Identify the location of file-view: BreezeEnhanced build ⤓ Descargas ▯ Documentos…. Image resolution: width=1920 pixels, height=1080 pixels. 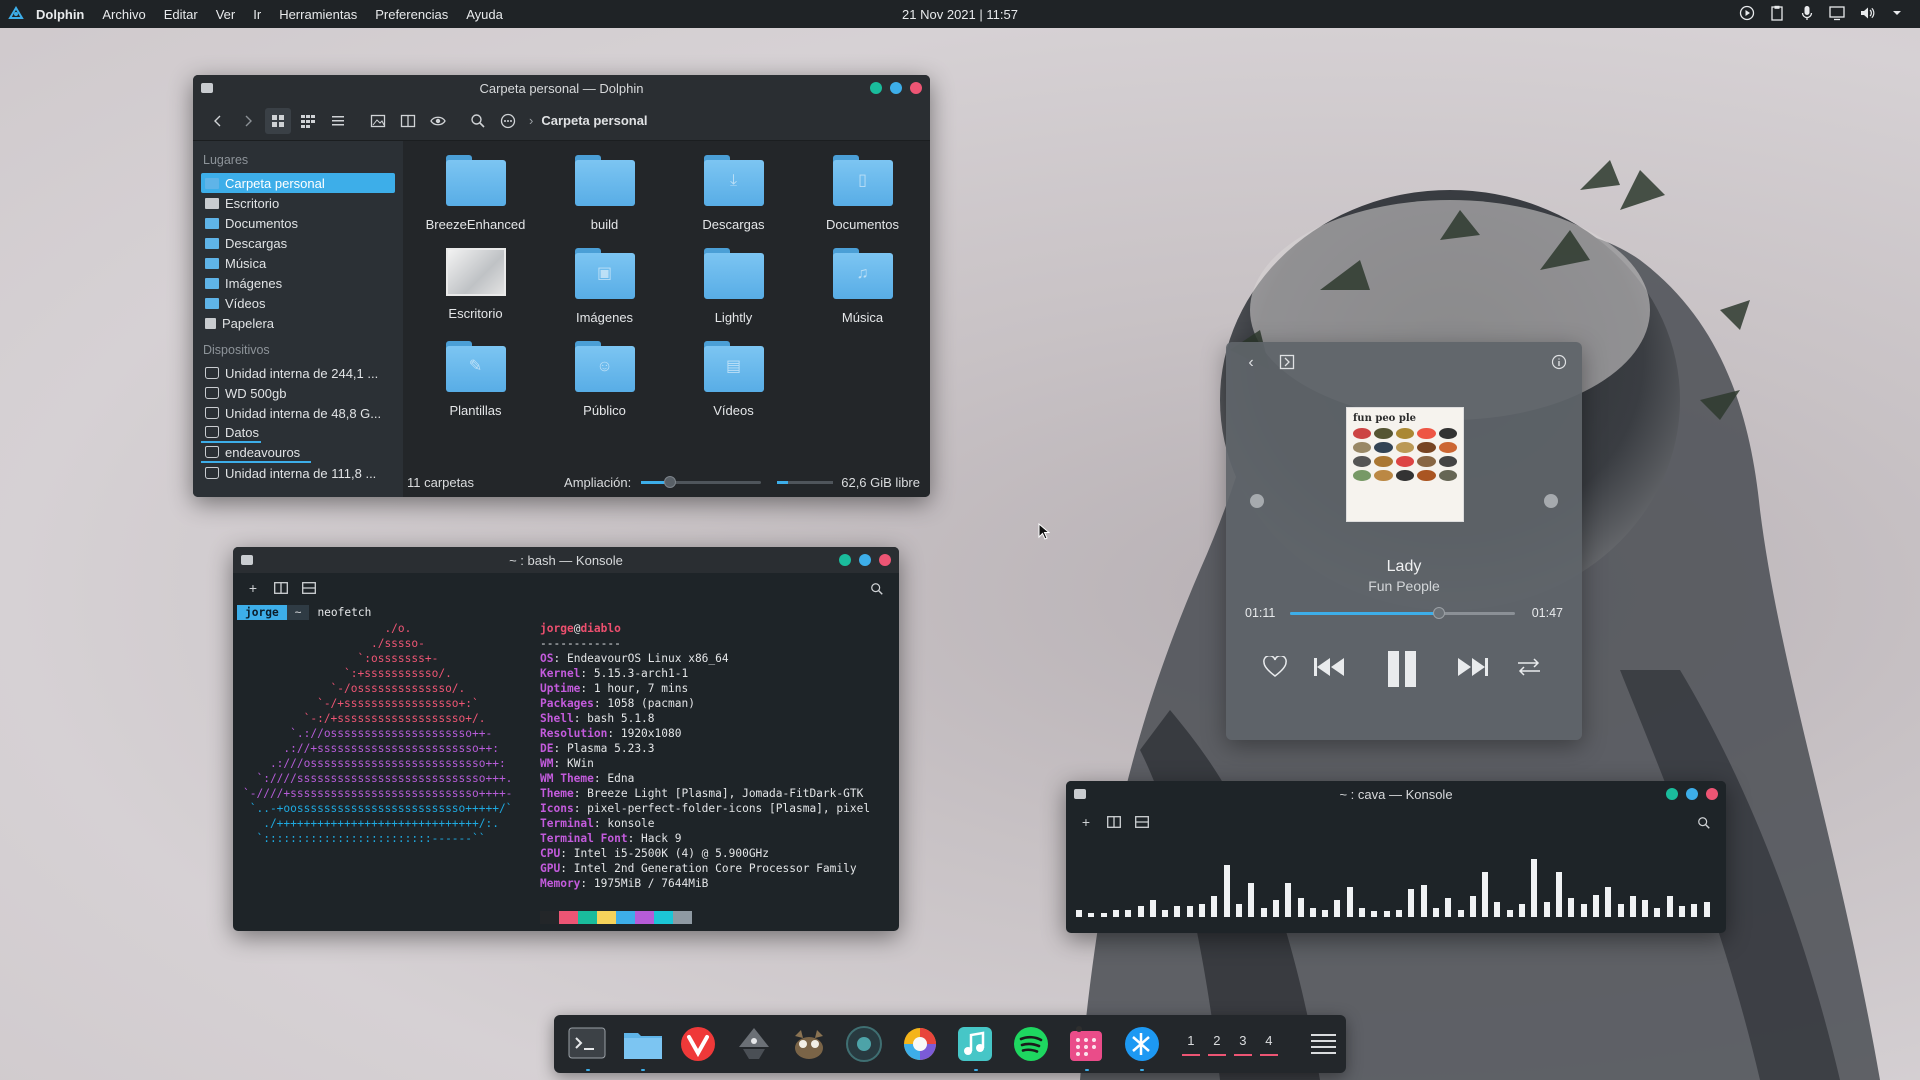
(666, 319).